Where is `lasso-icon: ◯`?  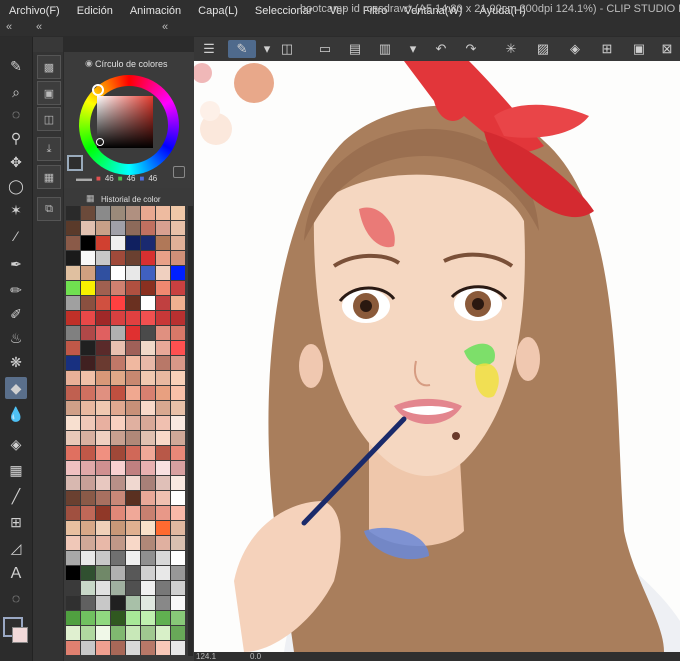
lasso-icon: ◯ is located at coordinates (16, 186).